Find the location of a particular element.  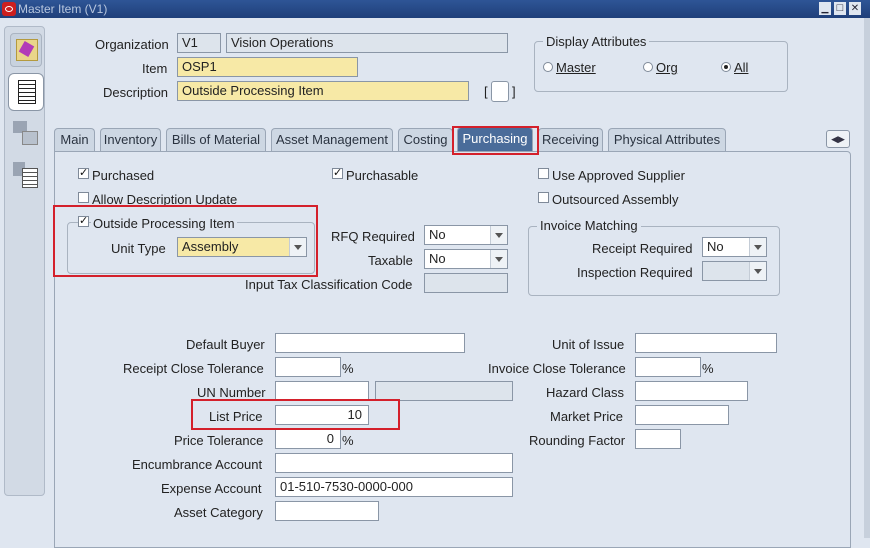

unit-type-label: Unit Type is located at coordinates (138, 248).